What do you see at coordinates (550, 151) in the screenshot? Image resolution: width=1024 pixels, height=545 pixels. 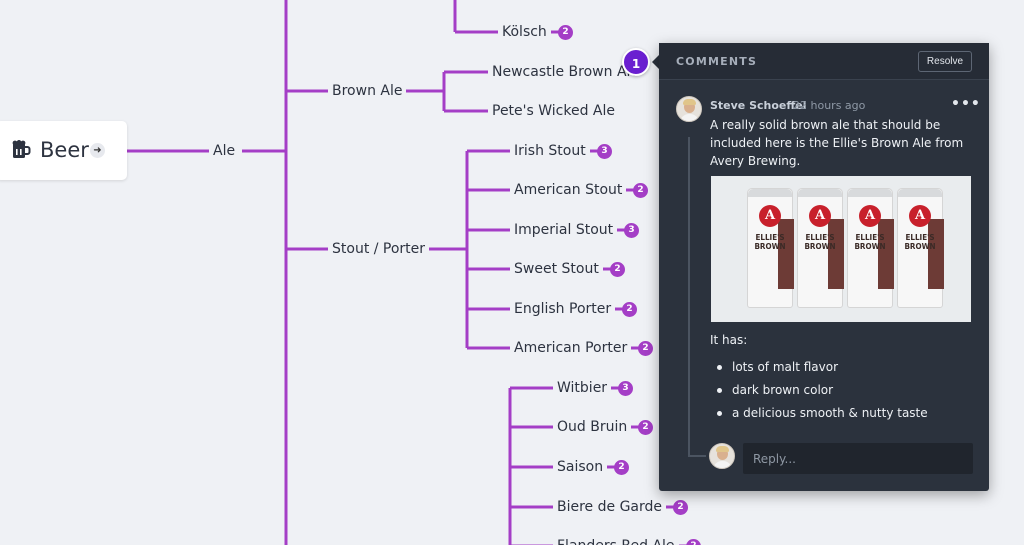 I see `node-irish-stout: Irish Stout` at bounding box center [550, 151].